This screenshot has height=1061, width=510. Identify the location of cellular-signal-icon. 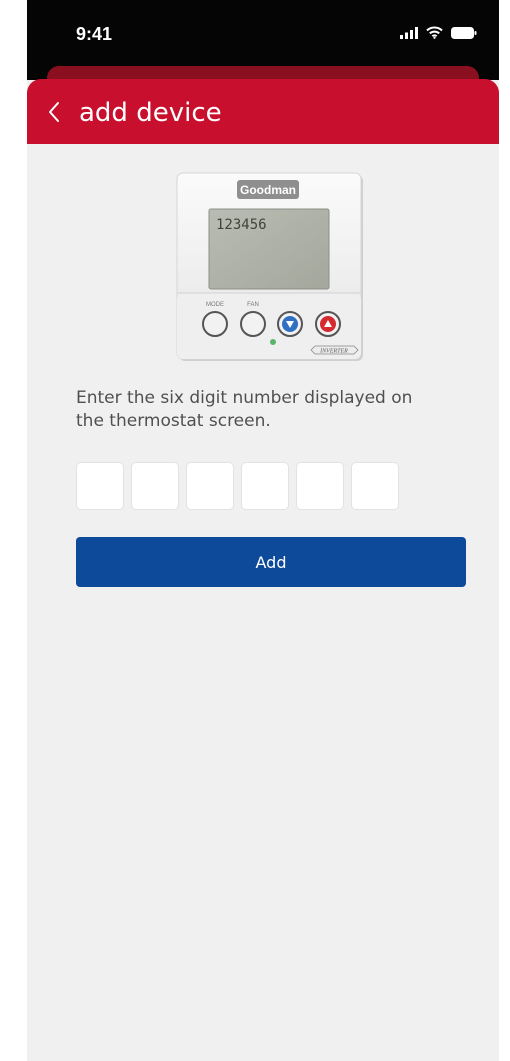
(409, 32).